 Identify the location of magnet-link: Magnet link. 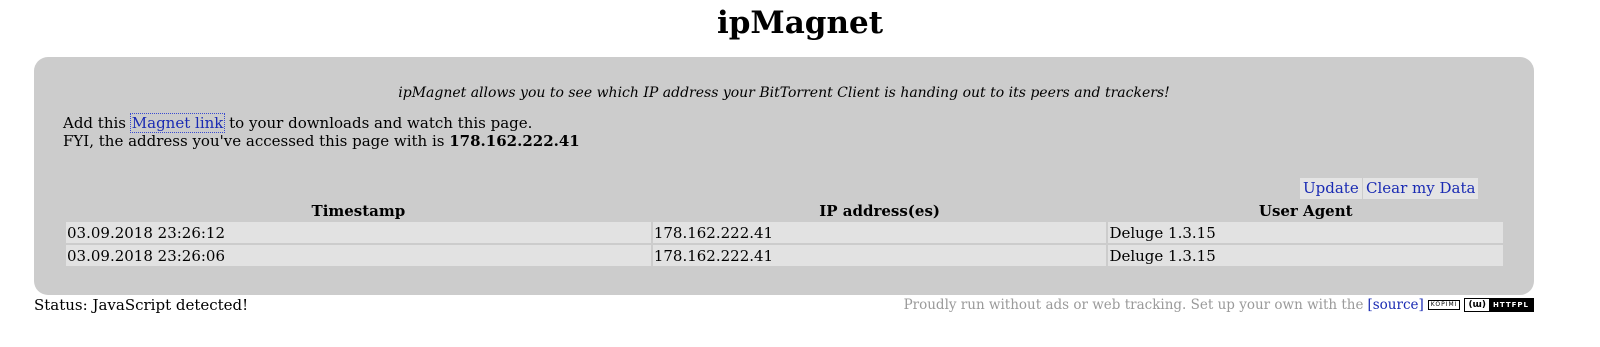
(177, 123).